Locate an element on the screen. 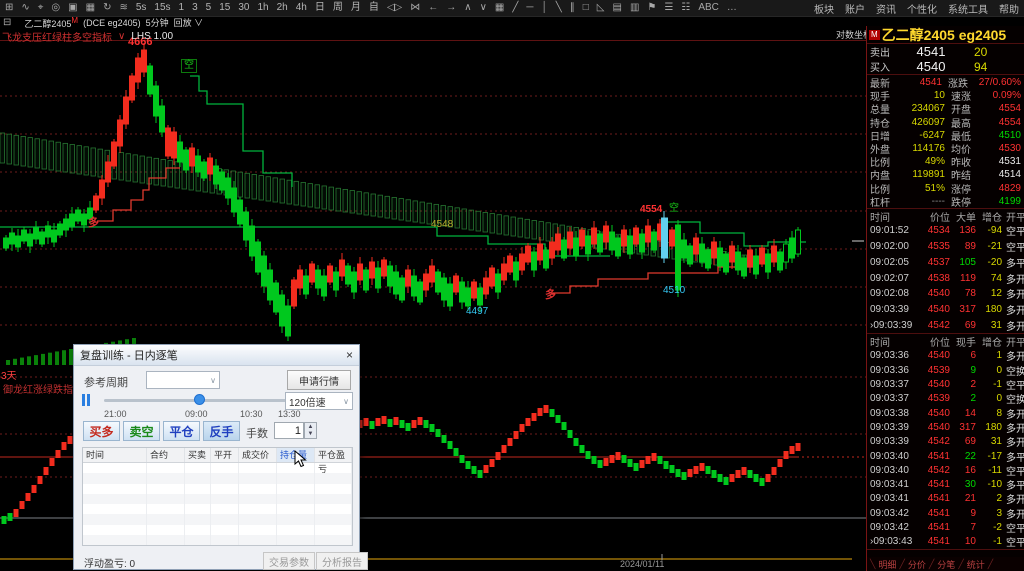  tick-time: 09:03:39 is located at coordinates (889, 310).